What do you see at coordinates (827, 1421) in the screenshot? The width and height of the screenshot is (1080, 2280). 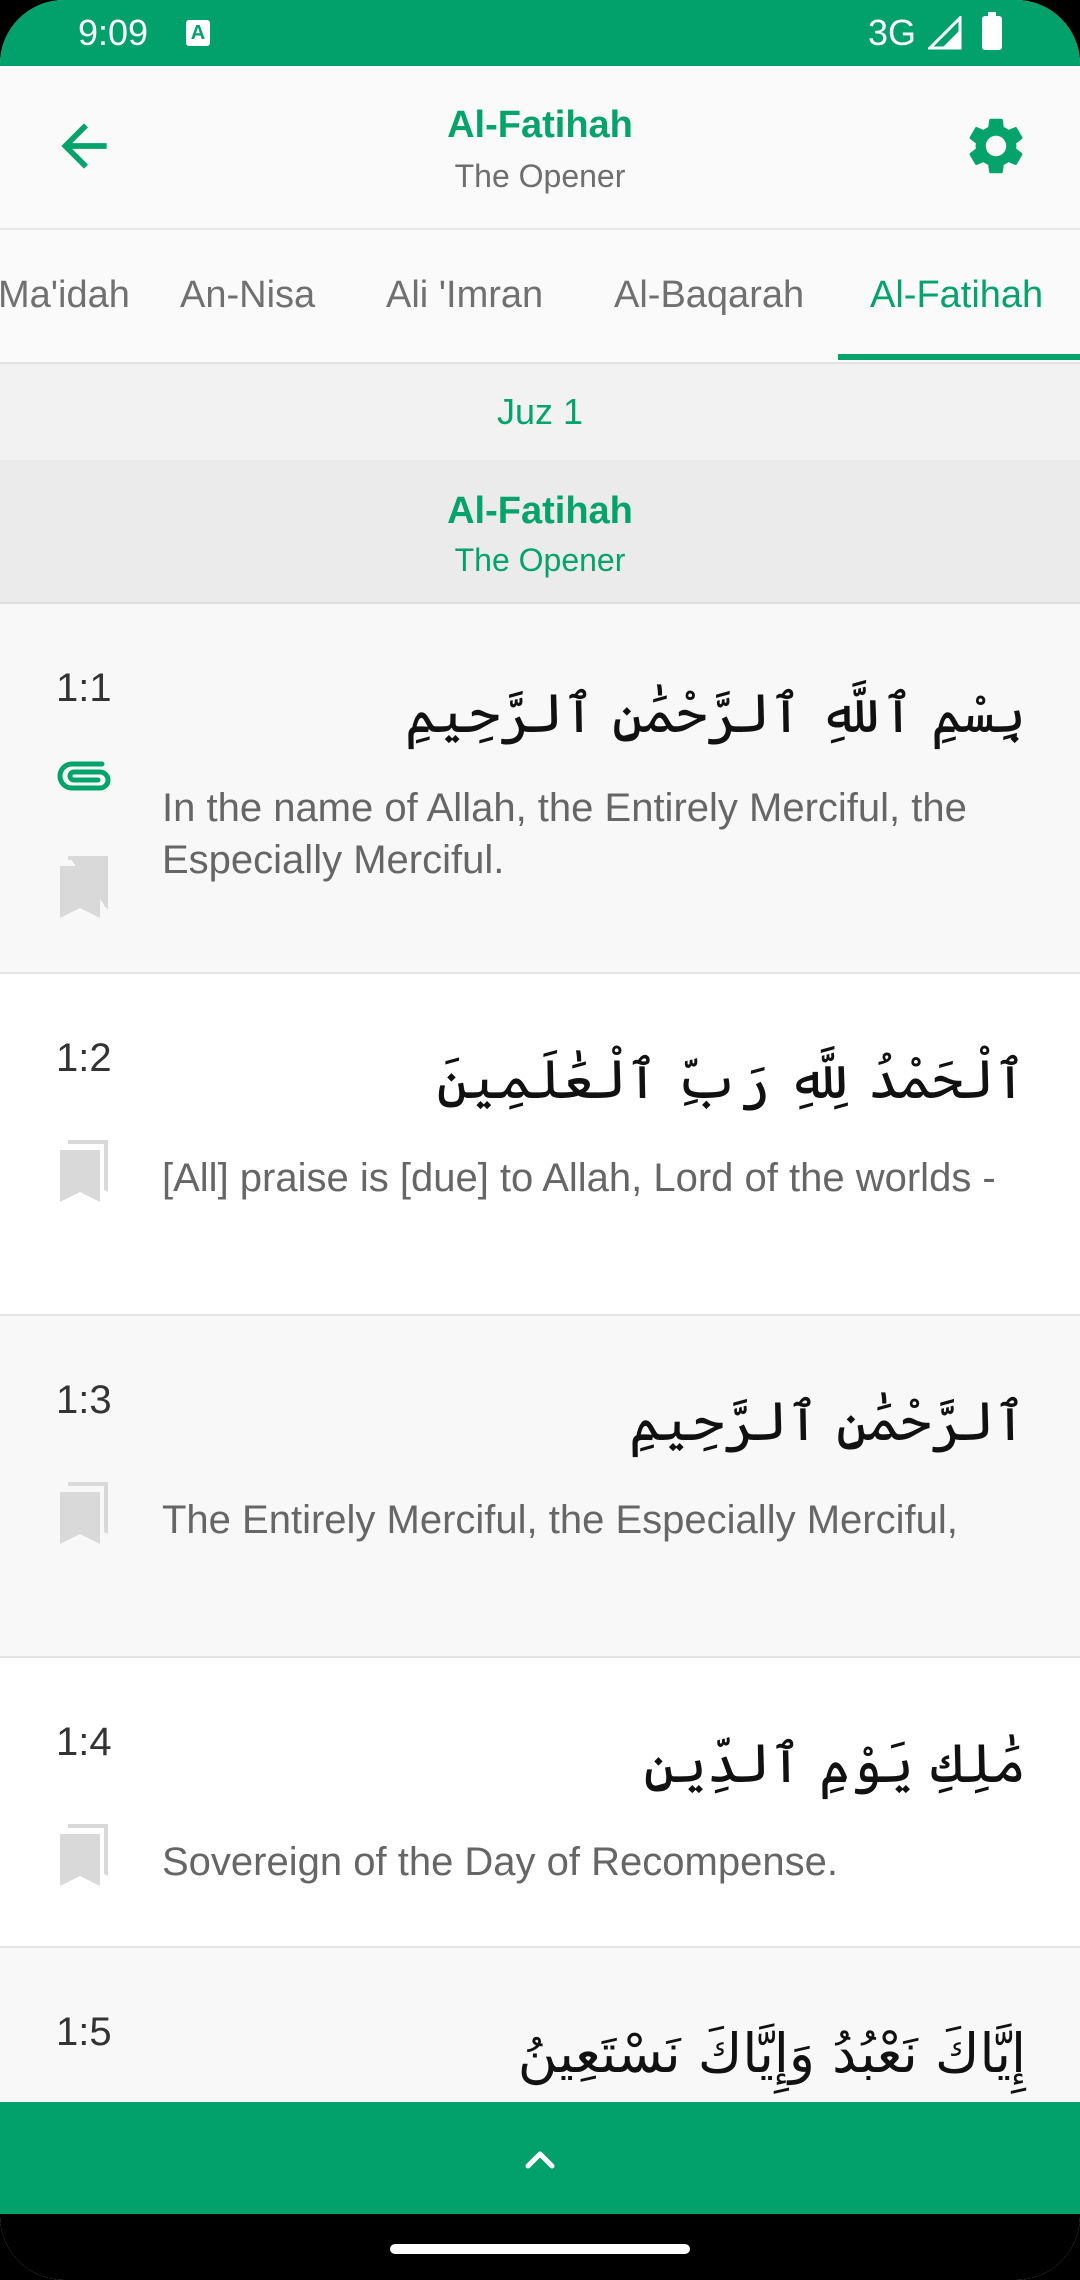 I see `verse-arabic-text: ٱلرَّحْمَٰنِ ٱلرَّحِيمِ` at bounding box center [827, 1421].